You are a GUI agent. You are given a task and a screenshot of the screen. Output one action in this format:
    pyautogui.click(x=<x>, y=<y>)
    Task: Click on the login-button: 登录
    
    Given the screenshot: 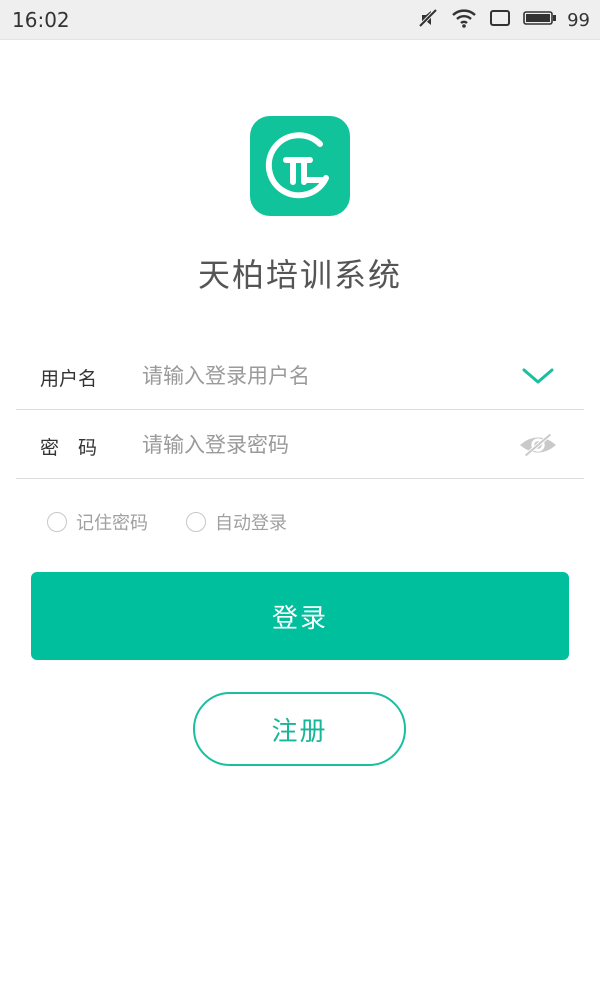 What is the action you would take?
    pyautogui.click(x=300, y=616)
    